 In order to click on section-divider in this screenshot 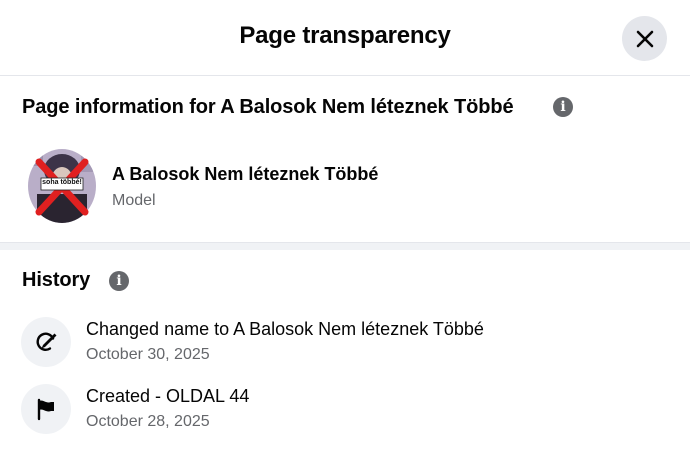, I will do `click(345, 246)`.